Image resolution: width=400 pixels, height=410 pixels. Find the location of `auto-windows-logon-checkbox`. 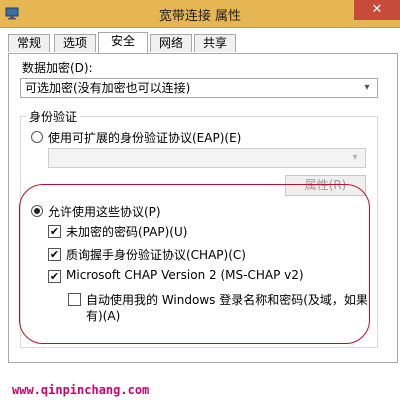

auto-windows-logon-checkbox is located at coordinates (74, 299).